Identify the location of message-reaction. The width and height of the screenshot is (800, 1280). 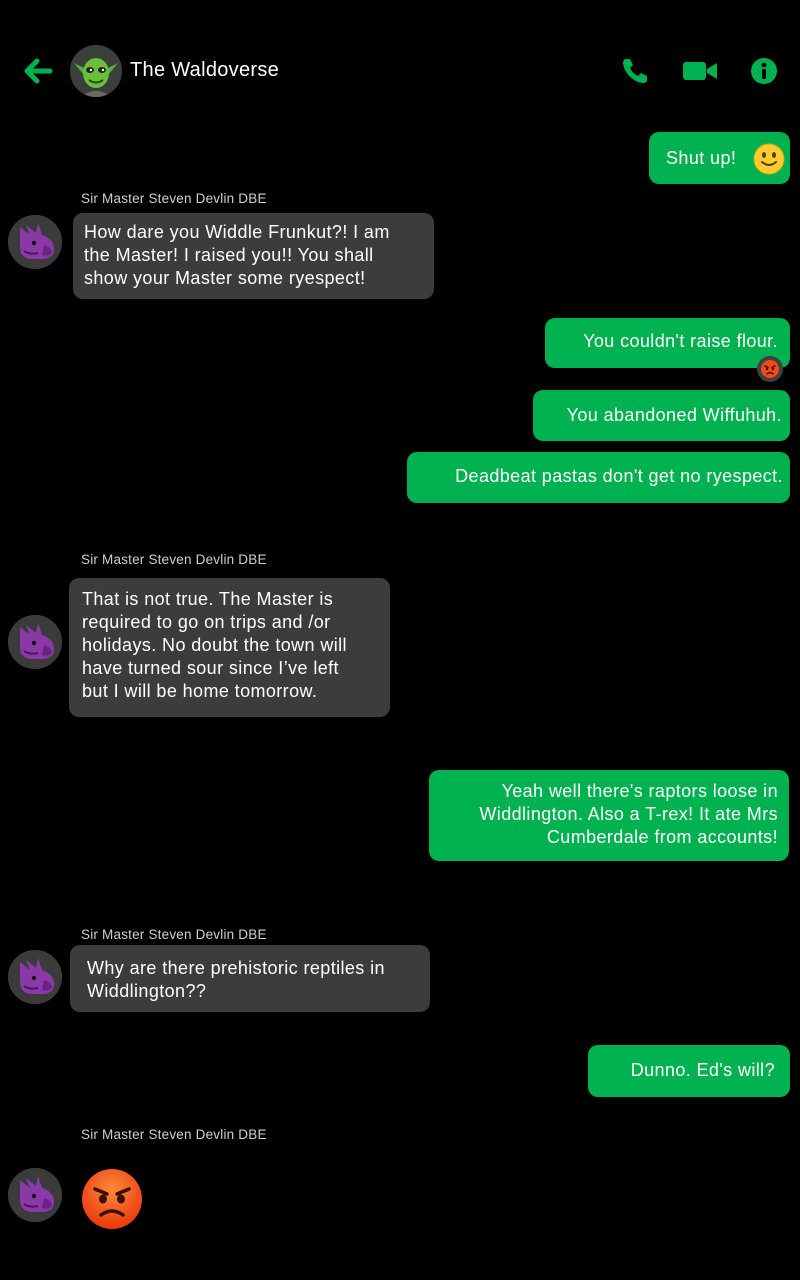
(770, 369).